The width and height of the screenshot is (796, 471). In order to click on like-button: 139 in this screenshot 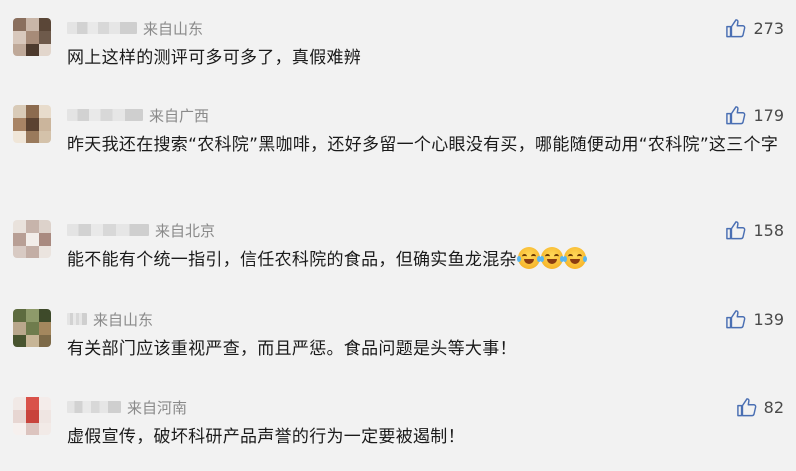, I will do `click(754, 319)`.